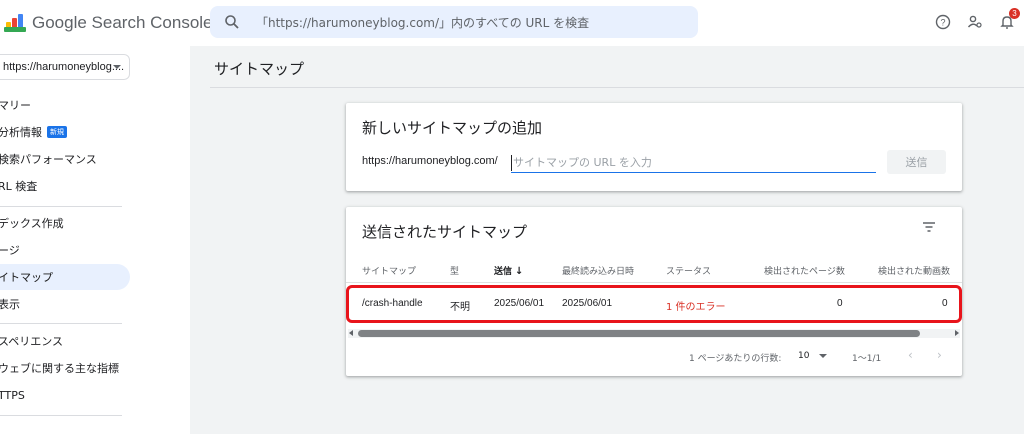 The image size is (1024, 434). I want to click on filter-icon, so click(929, 227).